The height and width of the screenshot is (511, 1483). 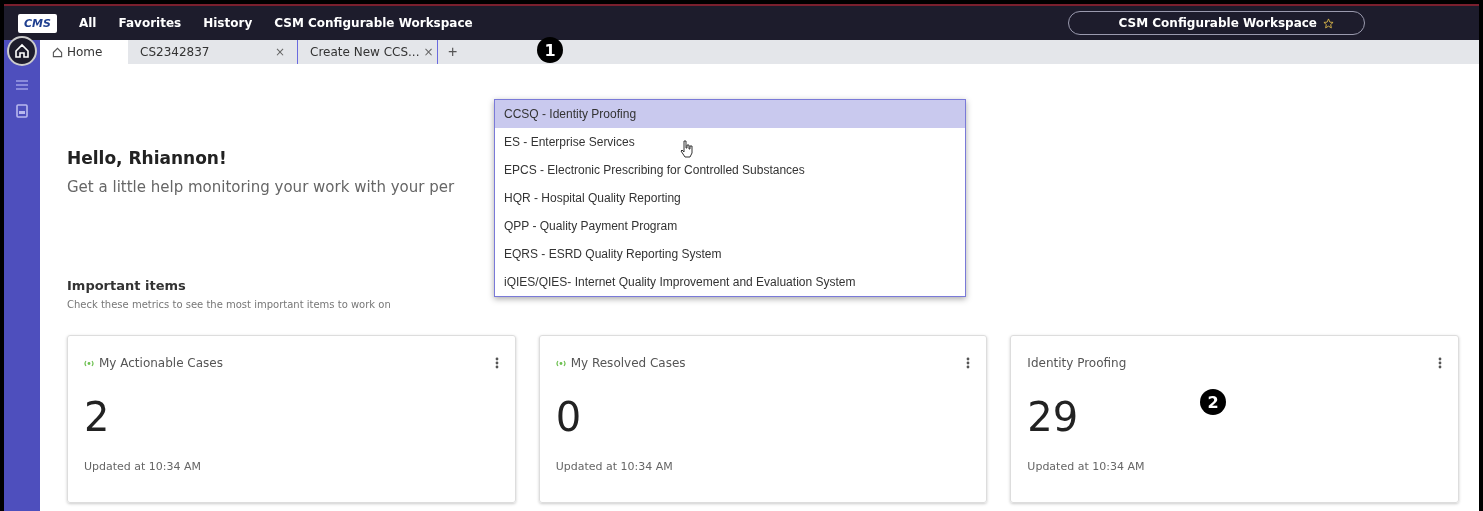 I want to click on greeting-title: Hello, Rhiannon!, so click(x=147, y=158).